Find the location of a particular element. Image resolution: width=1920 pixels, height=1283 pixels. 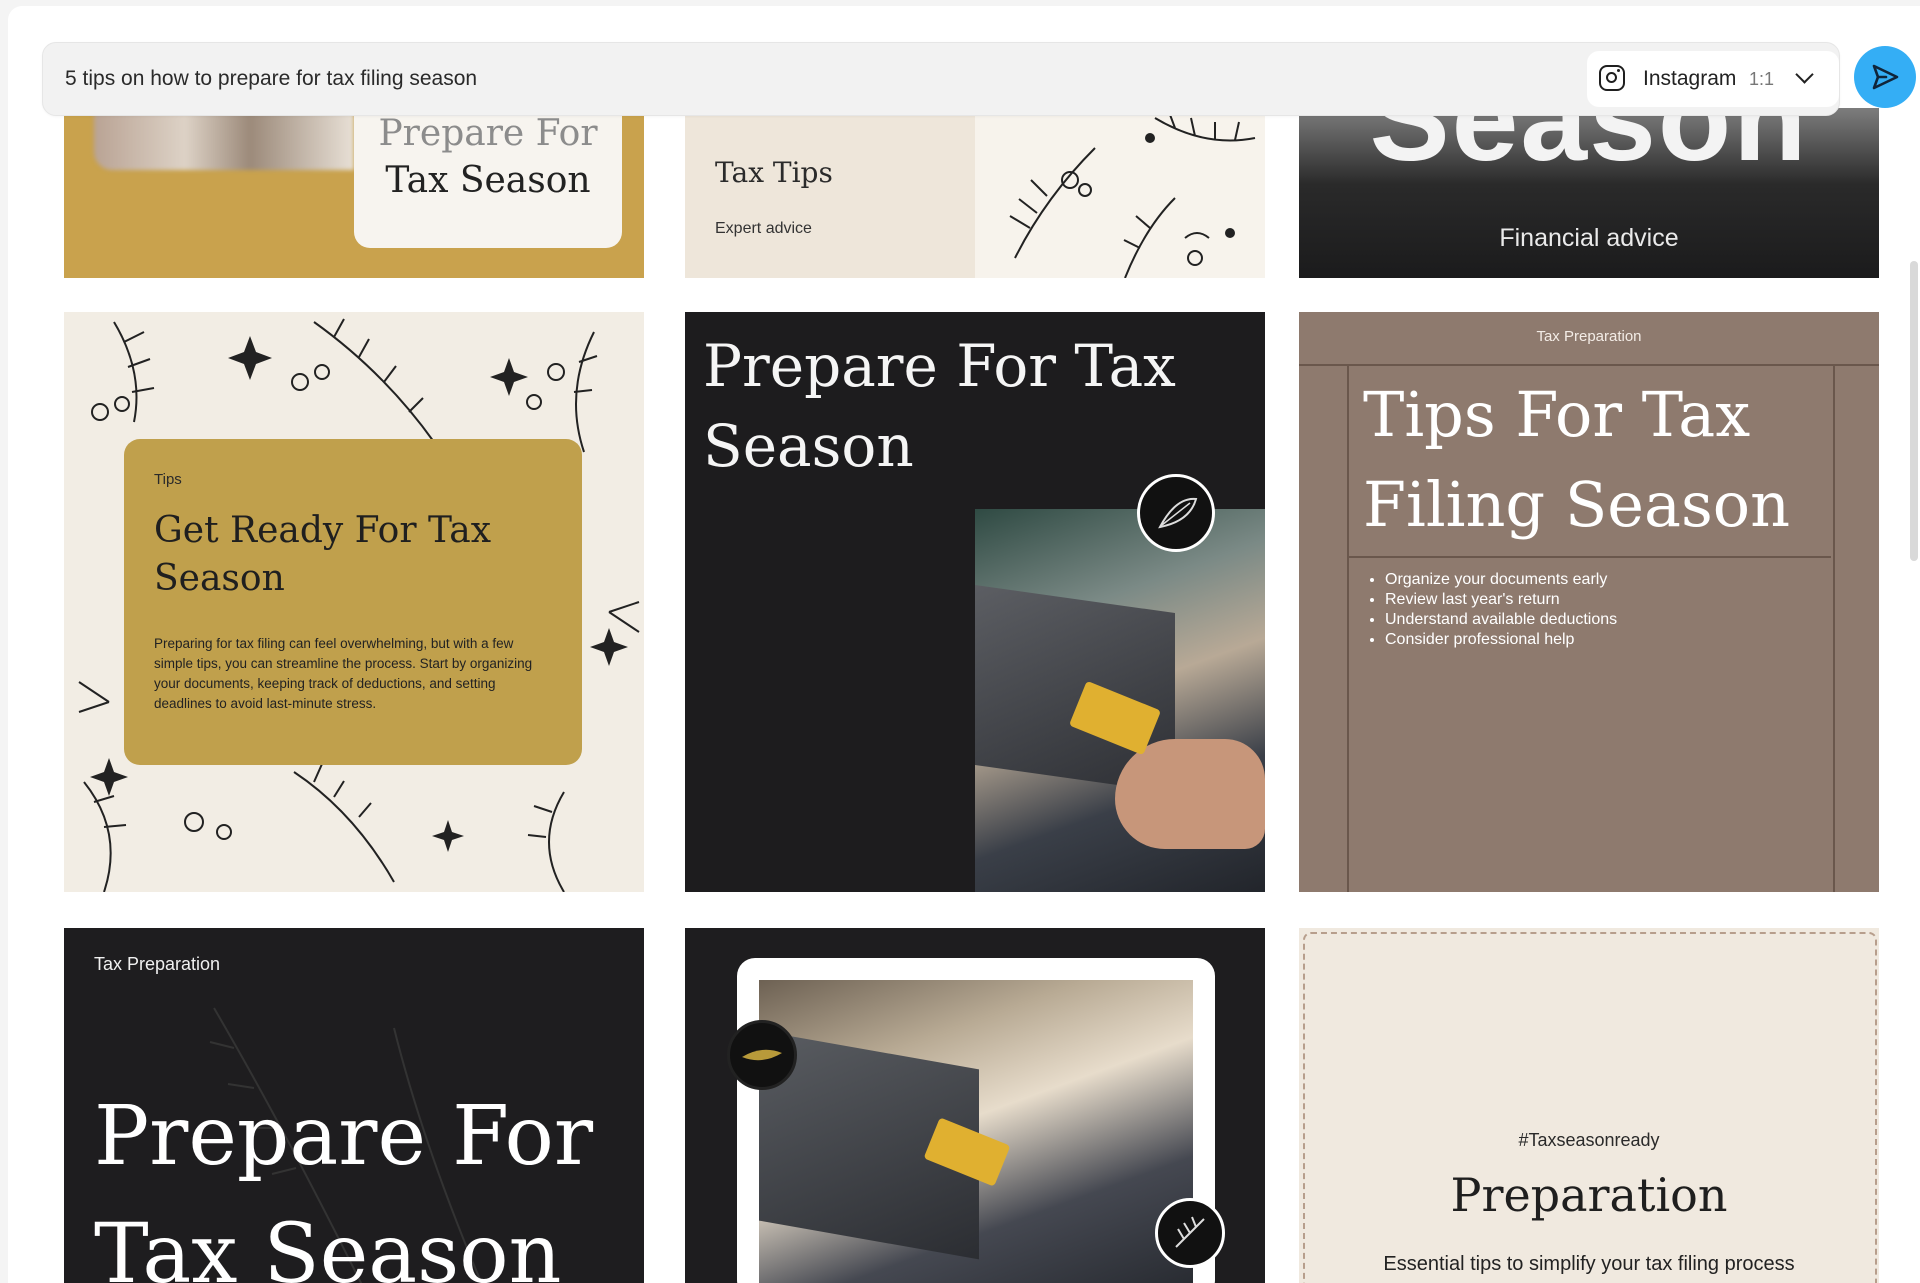

card-big-text: Season is located at coordinates (1589, 147).